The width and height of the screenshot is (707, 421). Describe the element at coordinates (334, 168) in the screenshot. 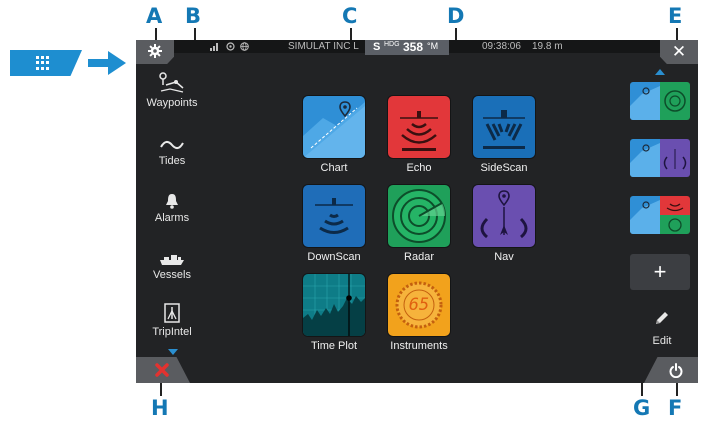

I see `app-label: Chart` at that location.